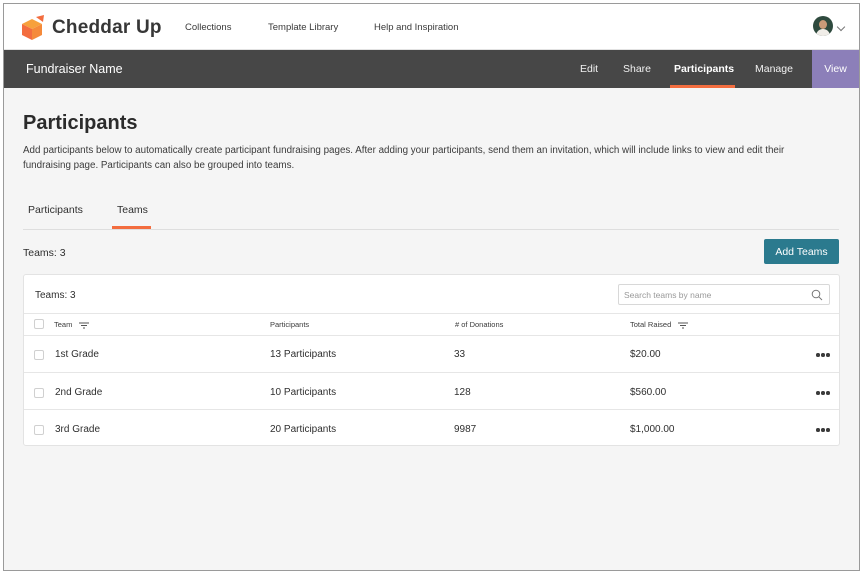 This screenshot has width=863, height=574. I want to click on select-all-checkbox, so click(39, 324).